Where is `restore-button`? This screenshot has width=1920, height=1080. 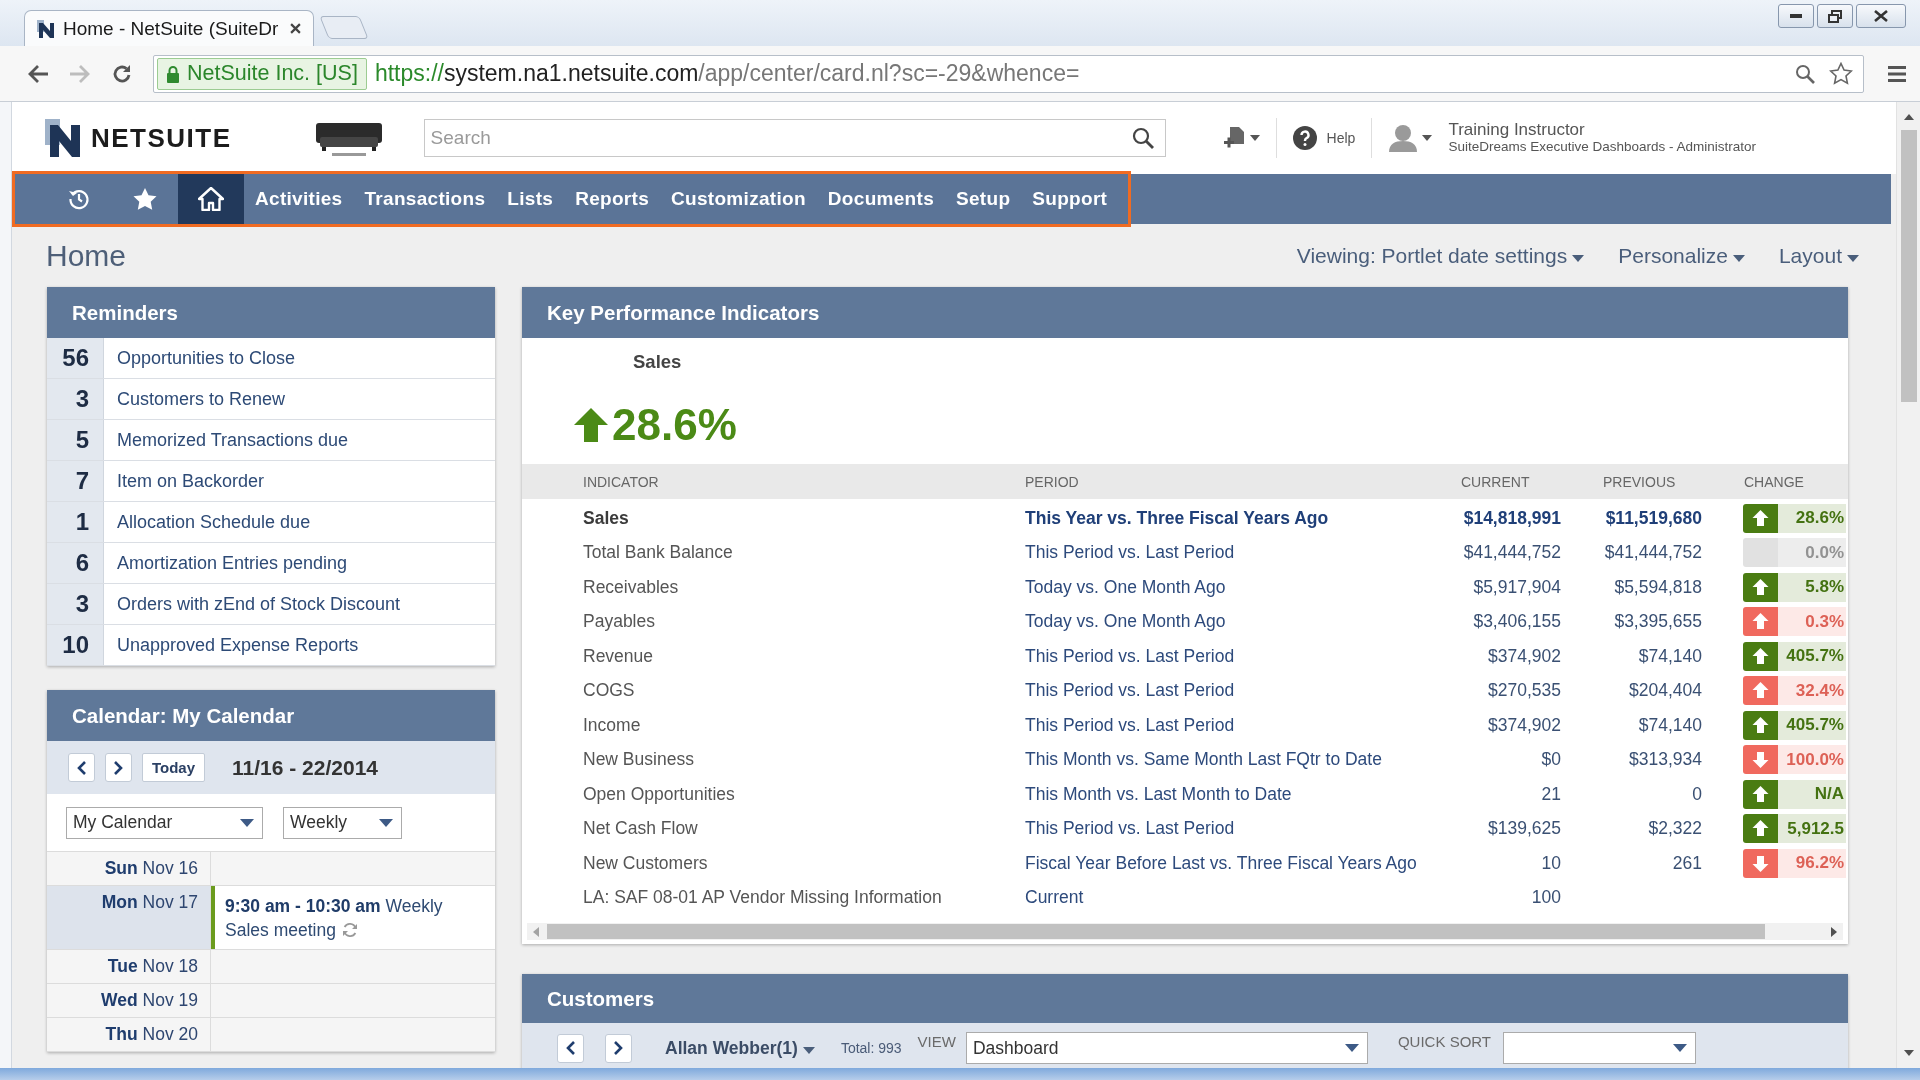
restore-button is located at coordinates (1835, 16).